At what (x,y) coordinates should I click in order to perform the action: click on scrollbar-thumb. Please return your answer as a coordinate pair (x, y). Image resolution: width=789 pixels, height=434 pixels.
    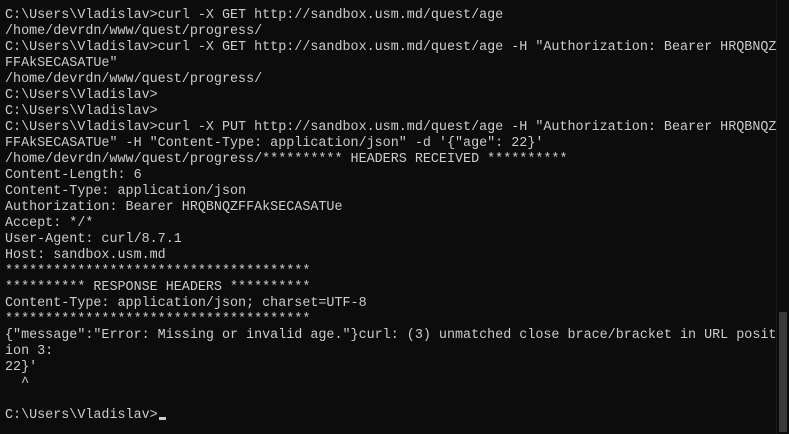
    Looking at the image, I should click on (783, 372).